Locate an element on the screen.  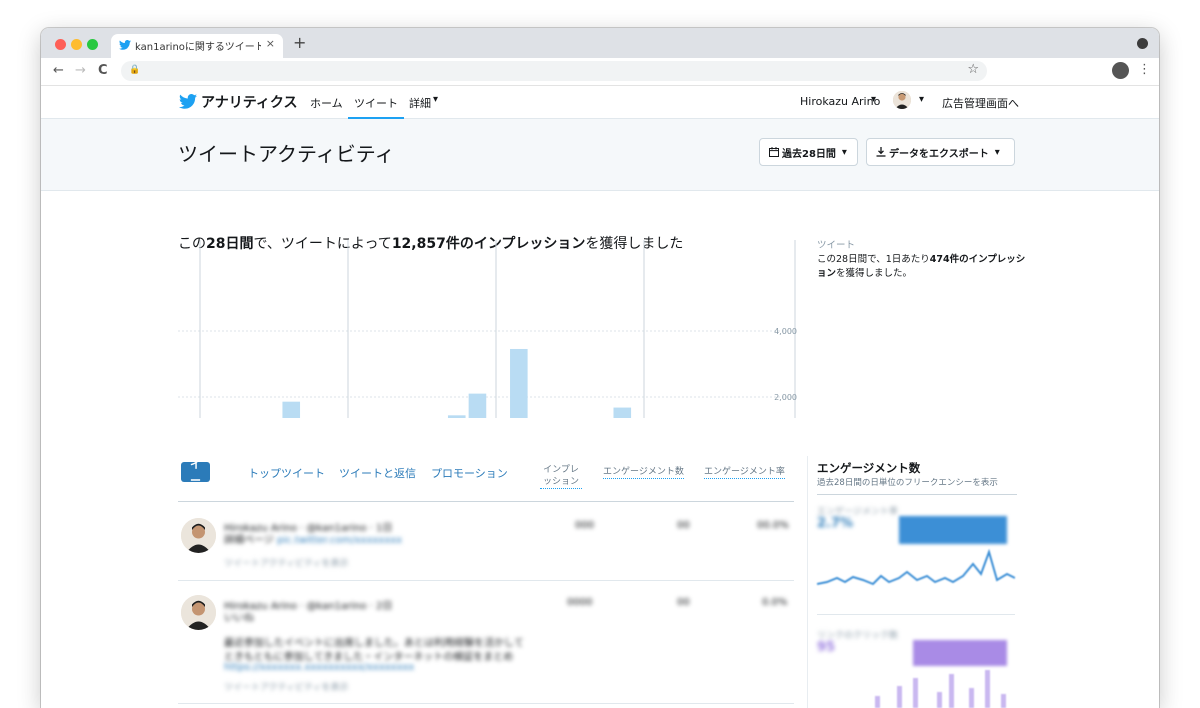
tweet-link: https://xxxxxxx.xxxxxxxxxx/xxxxxxxx is located at coordinates (319, 667).